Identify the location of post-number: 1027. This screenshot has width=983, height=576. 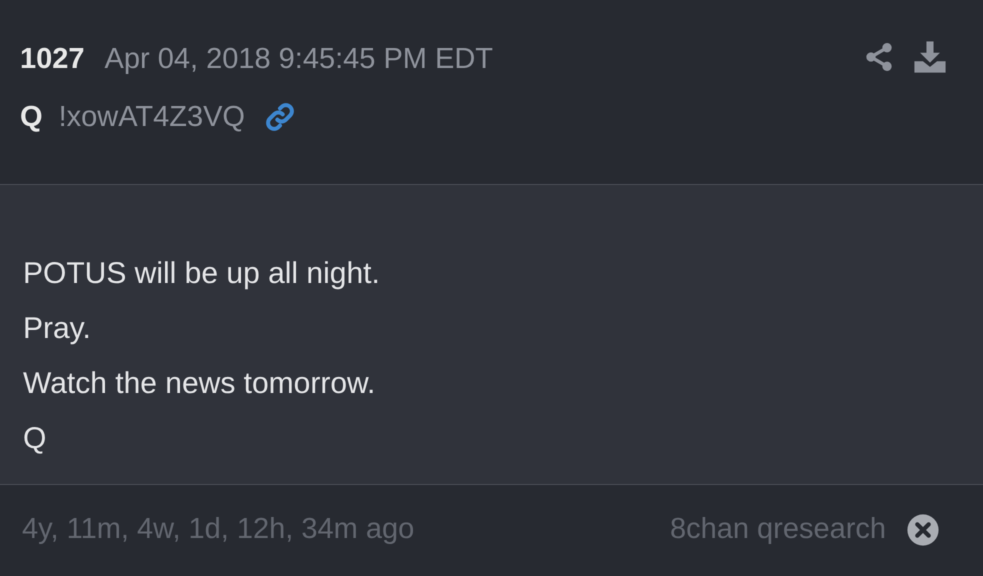
(52, 59).